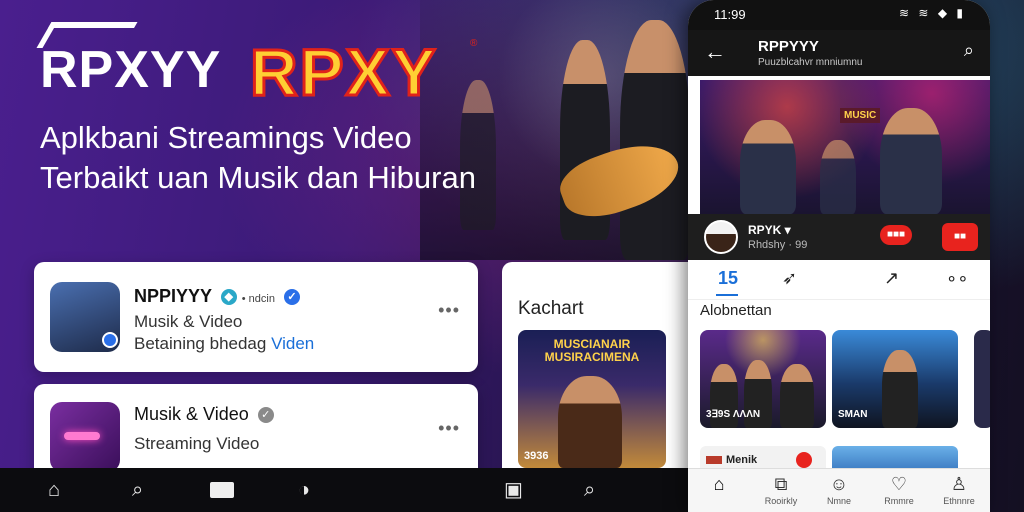 Image resolution: width=1024 pixels, height=512 pixels. I want to click on status-bar: 11:99 ≋ ≋ ◆ ▮, so click(839, 15).